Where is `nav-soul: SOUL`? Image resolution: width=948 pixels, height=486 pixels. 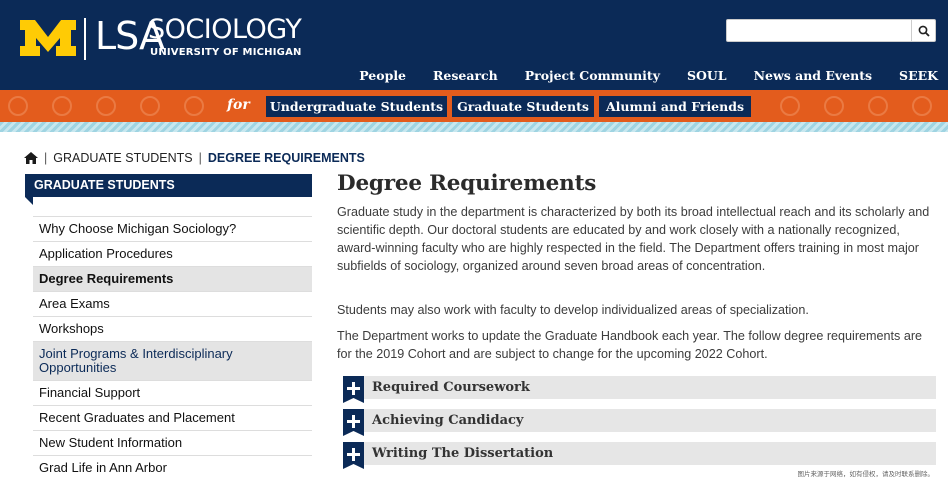 nav-soul: SOUL is located at coordinates (707, 75).